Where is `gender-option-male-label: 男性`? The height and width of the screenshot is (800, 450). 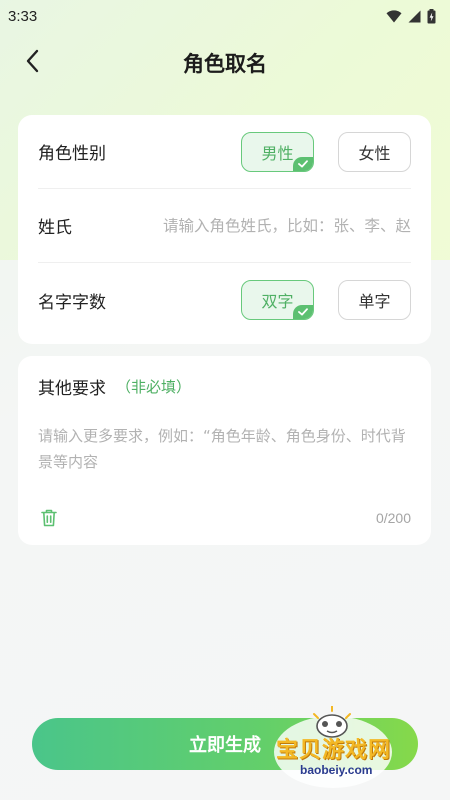 gender-option-male-label: 男性 is located at coordinates (277, 153).